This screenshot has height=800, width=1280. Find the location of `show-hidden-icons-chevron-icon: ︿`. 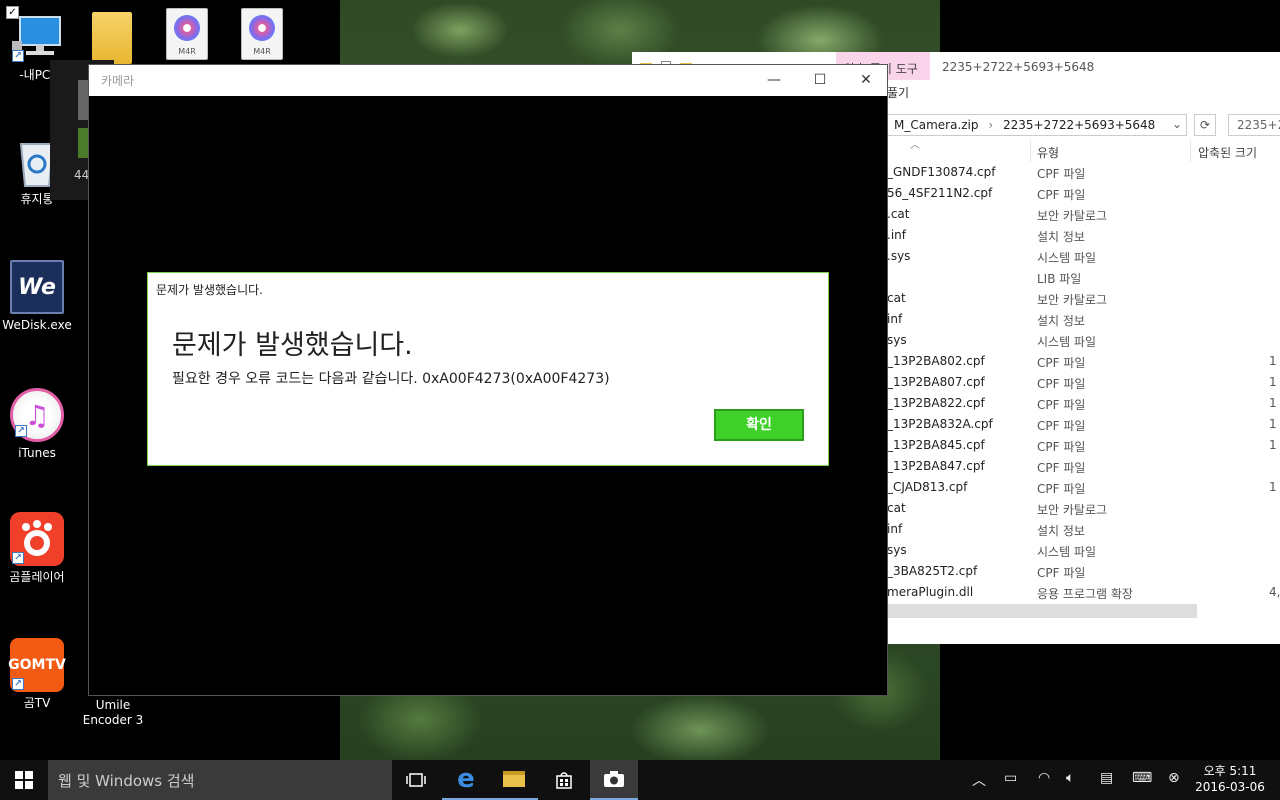

show-hidden-icons-chevron-icon: ︿ is located at coordinates (979, 780).